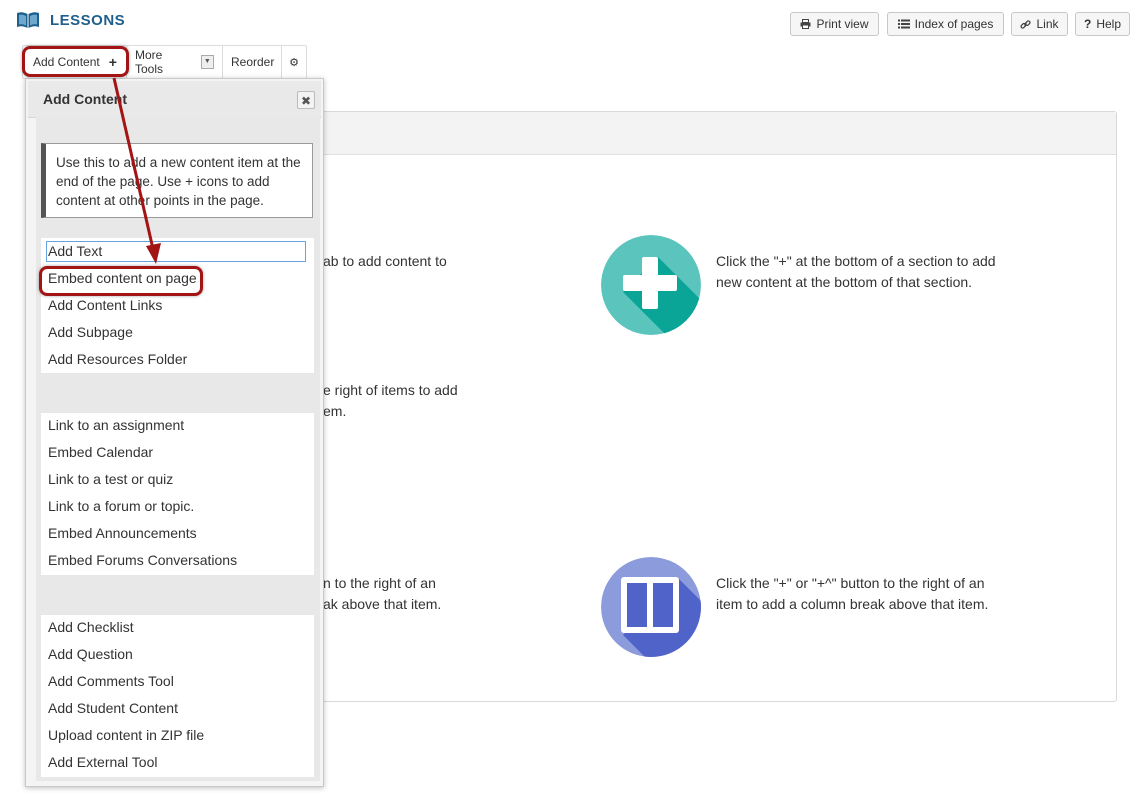 The image size is (1138, 795). I want to click on plus-icon: +, so click(112, 62).